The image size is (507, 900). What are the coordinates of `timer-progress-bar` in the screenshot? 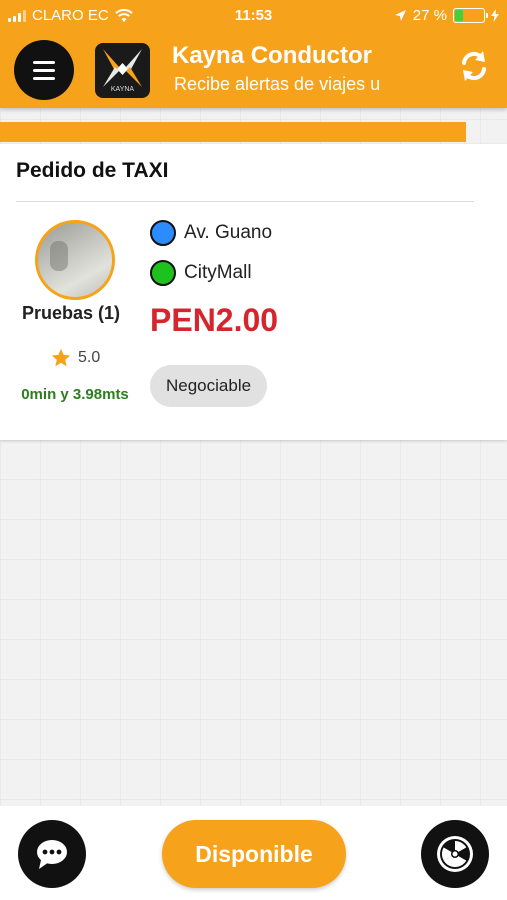 It's located at (253, 132).